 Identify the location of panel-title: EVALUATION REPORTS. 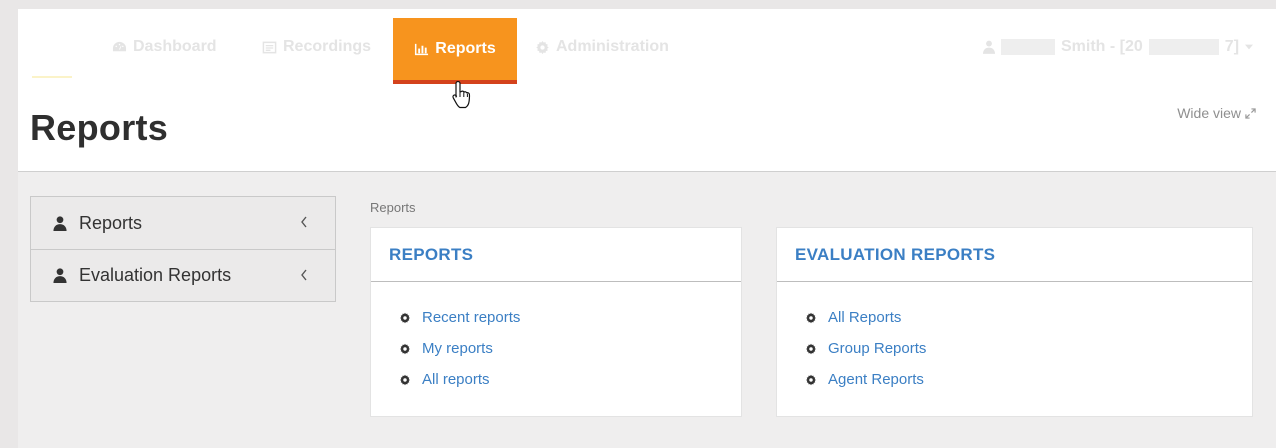
(1014, 255).